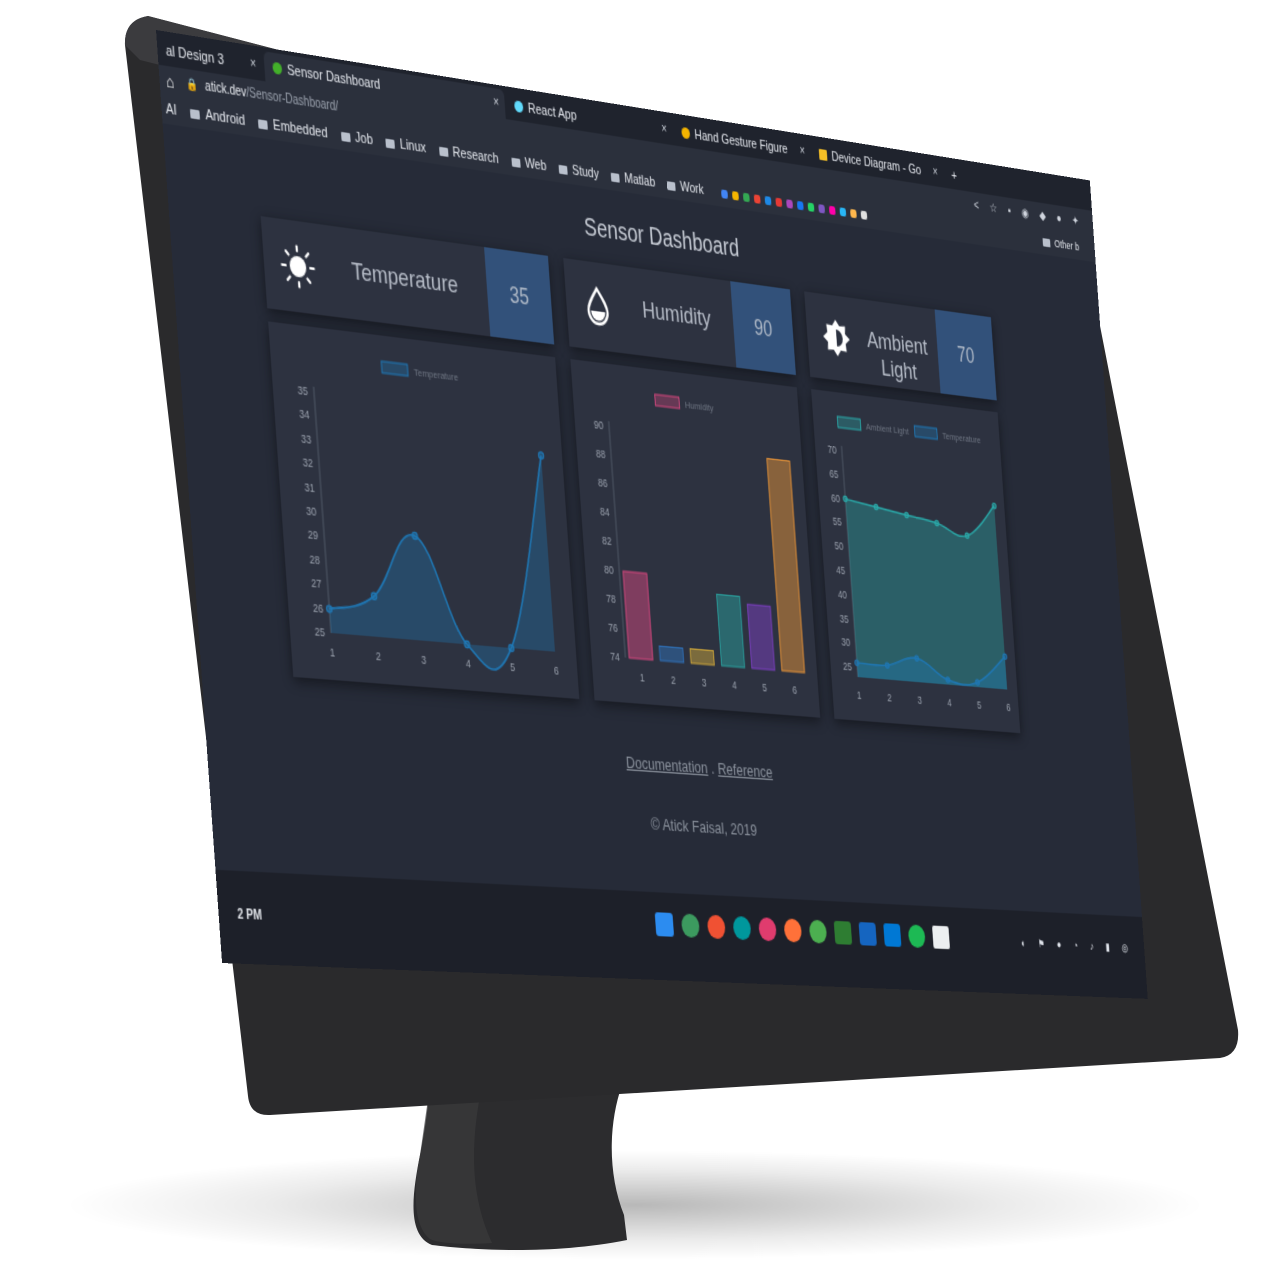 The height and width of the screenshot is (1280, 1280). What do you see at coordinates (954, 176) in the screenshot?
I see `plus-icon: +` at bounding box center [954, 176].